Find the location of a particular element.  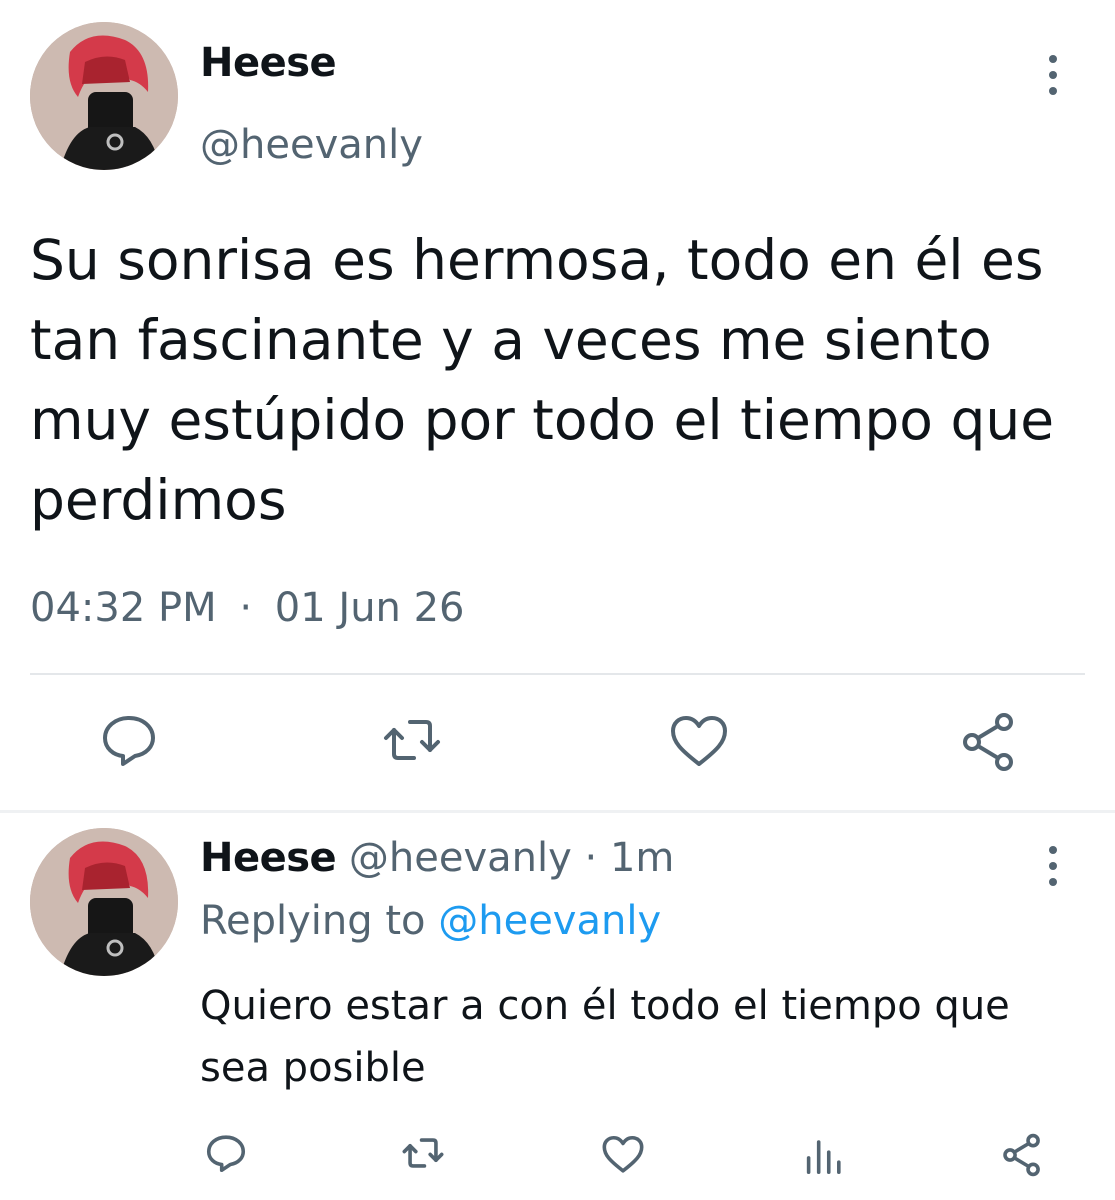

replying-to-line: Replying to @heevanly is located at coordinates (430, 921).